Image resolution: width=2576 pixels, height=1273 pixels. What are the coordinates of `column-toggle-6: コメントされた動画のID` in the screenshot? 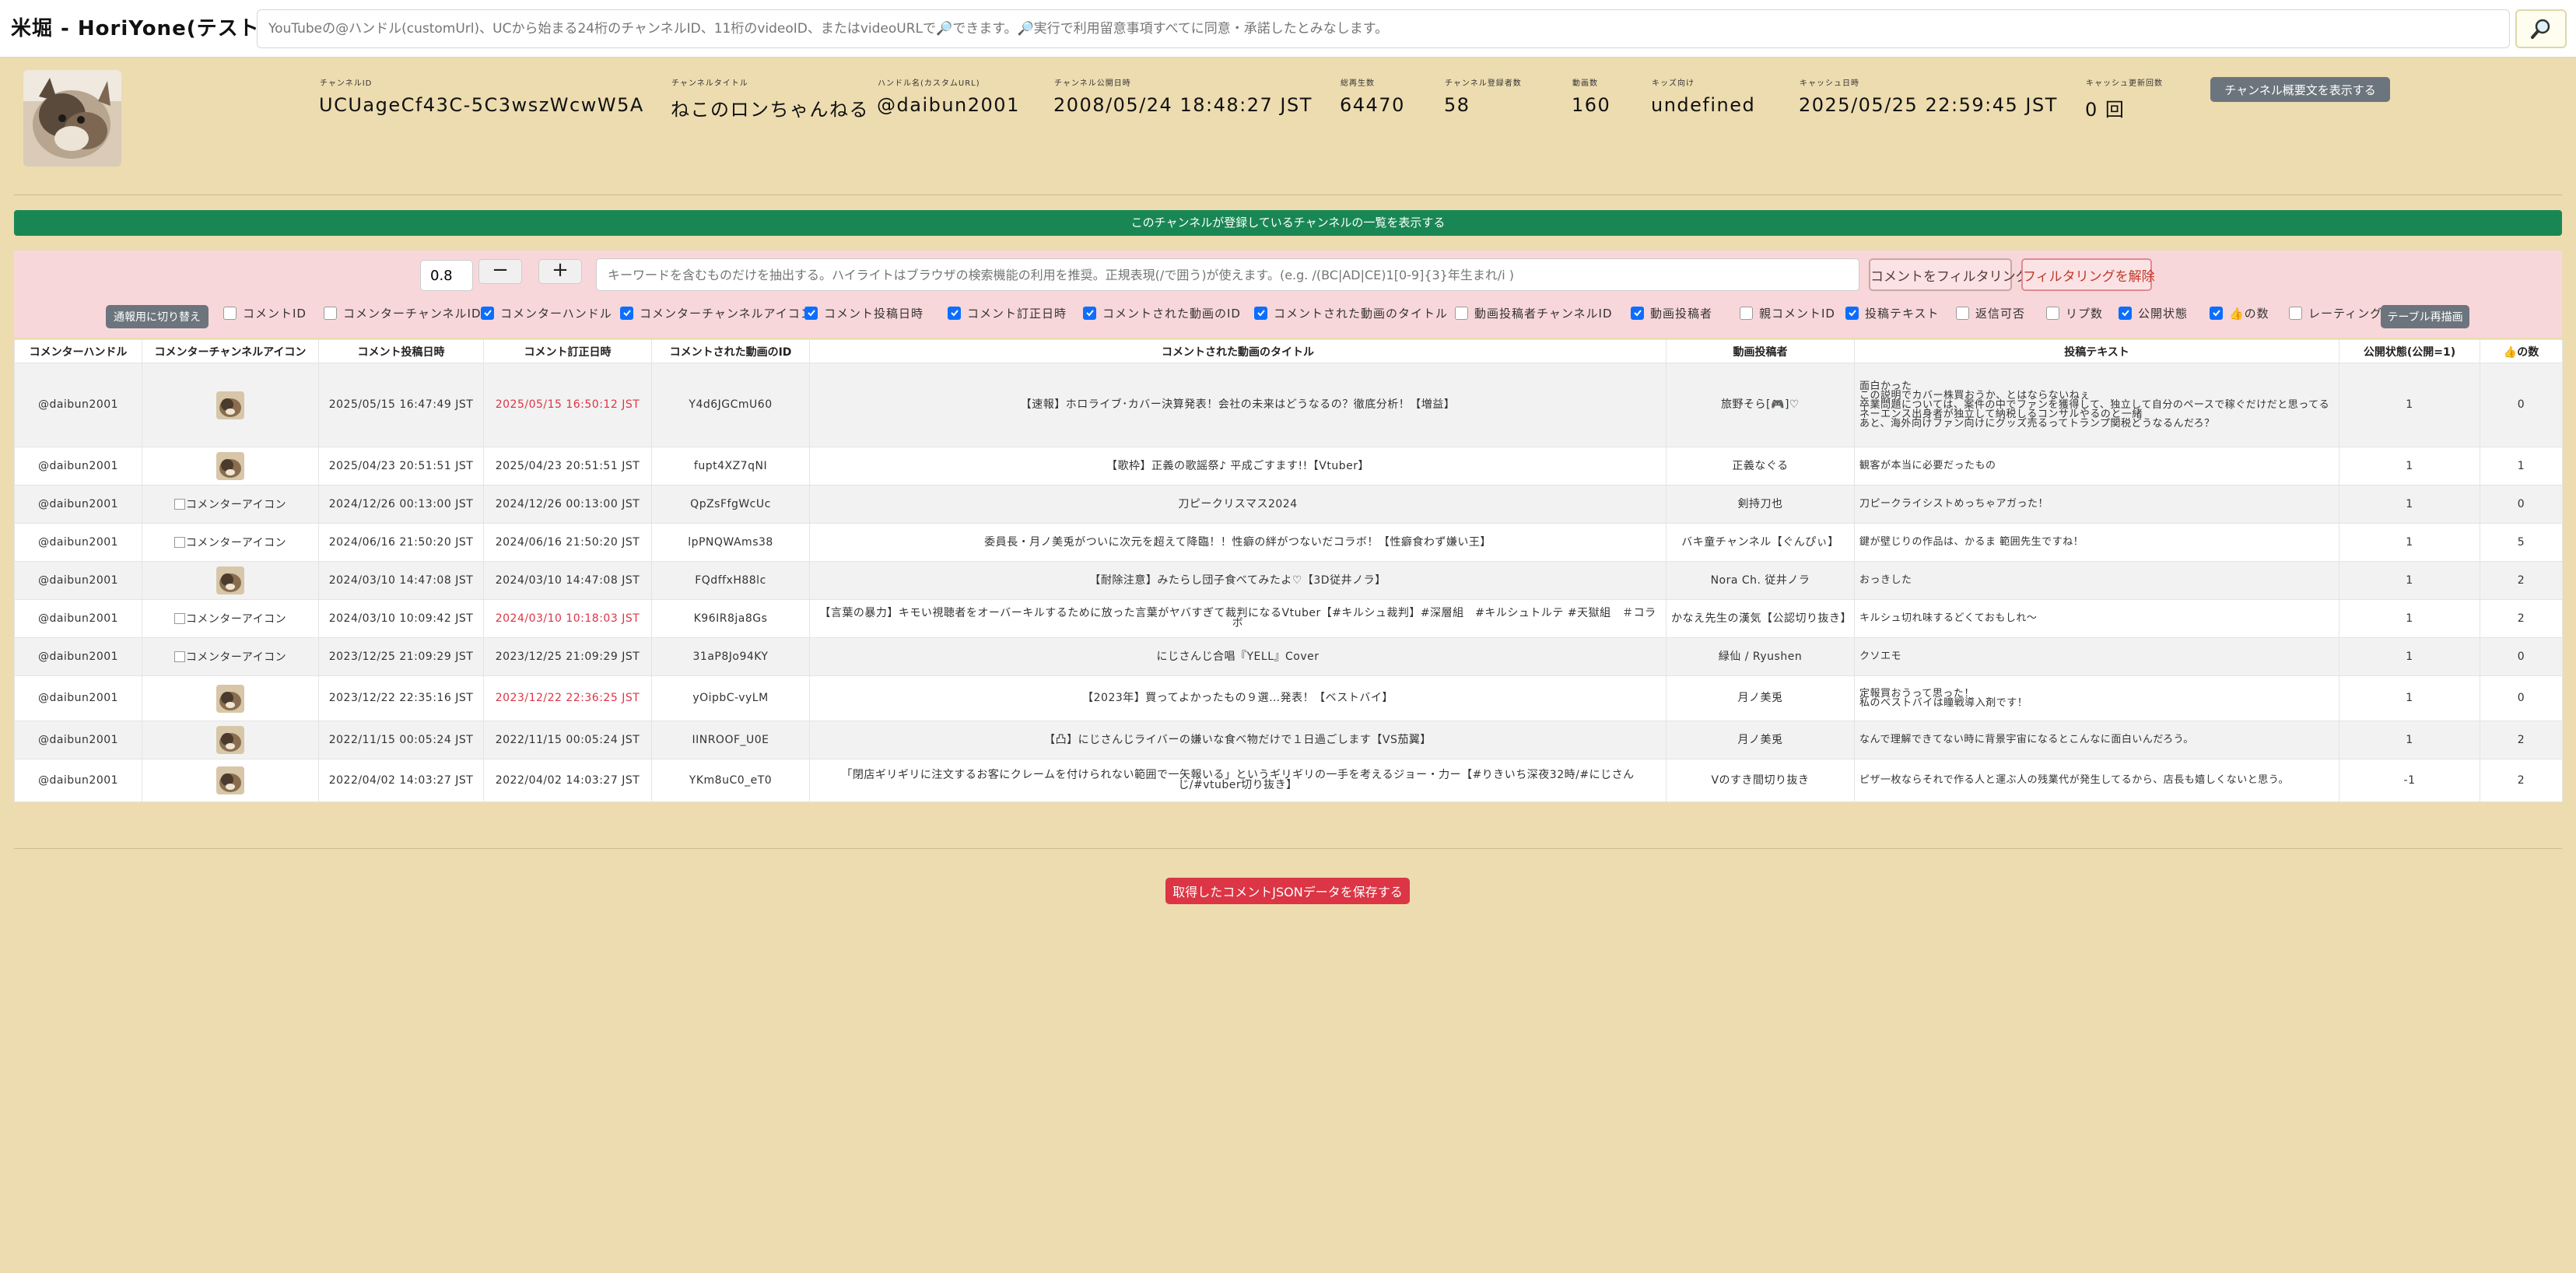 It's located at (1162, 313).